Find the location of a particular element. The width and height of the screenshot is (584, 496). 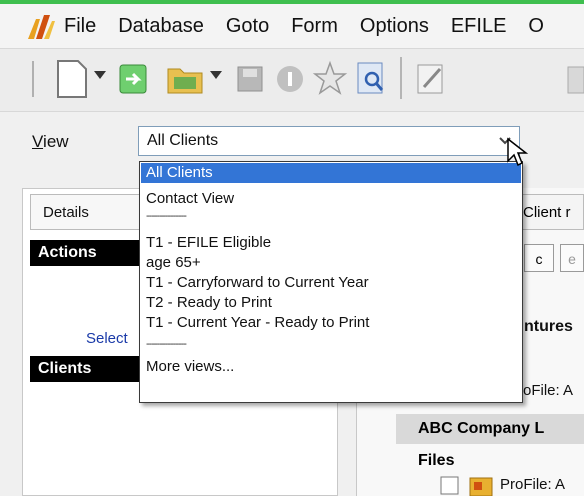

button-c: c is located at coordinates (539, 258).